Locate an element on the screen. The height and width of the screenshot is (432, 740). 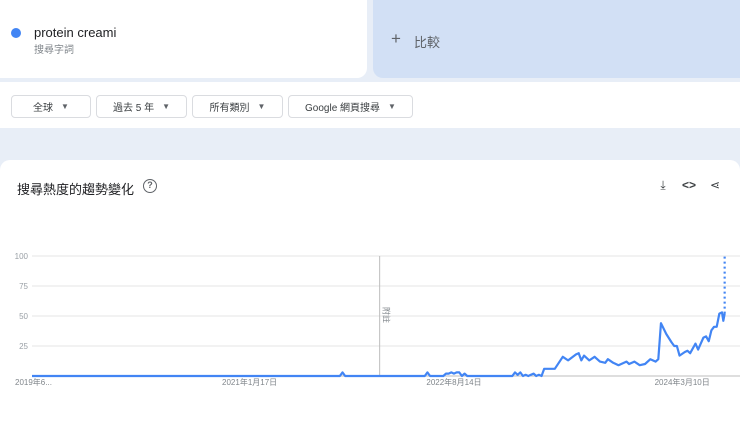
series-line is located at coordinates (379, 344).